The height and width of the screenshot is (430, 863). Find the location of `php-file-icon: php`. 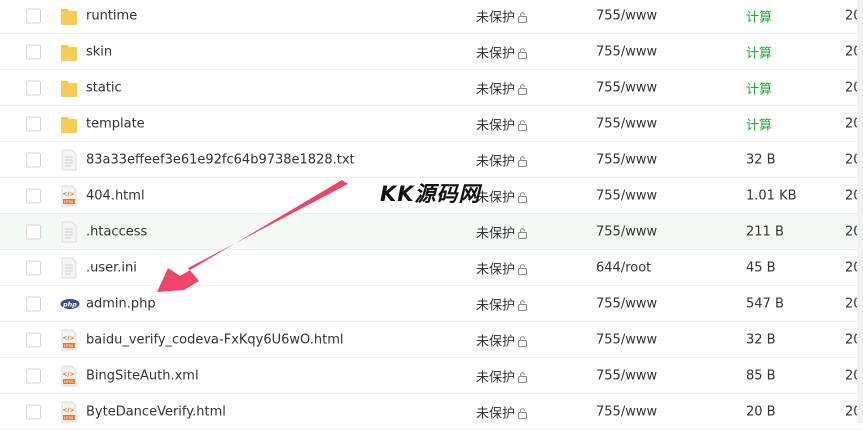

php-file-icon: php is located at coordinates (70, 304).